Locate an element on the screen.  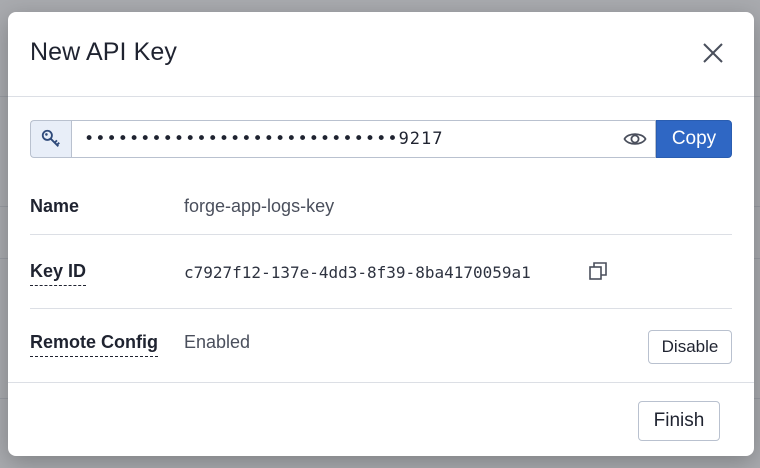
close-button is located at coordinates (713, 53).